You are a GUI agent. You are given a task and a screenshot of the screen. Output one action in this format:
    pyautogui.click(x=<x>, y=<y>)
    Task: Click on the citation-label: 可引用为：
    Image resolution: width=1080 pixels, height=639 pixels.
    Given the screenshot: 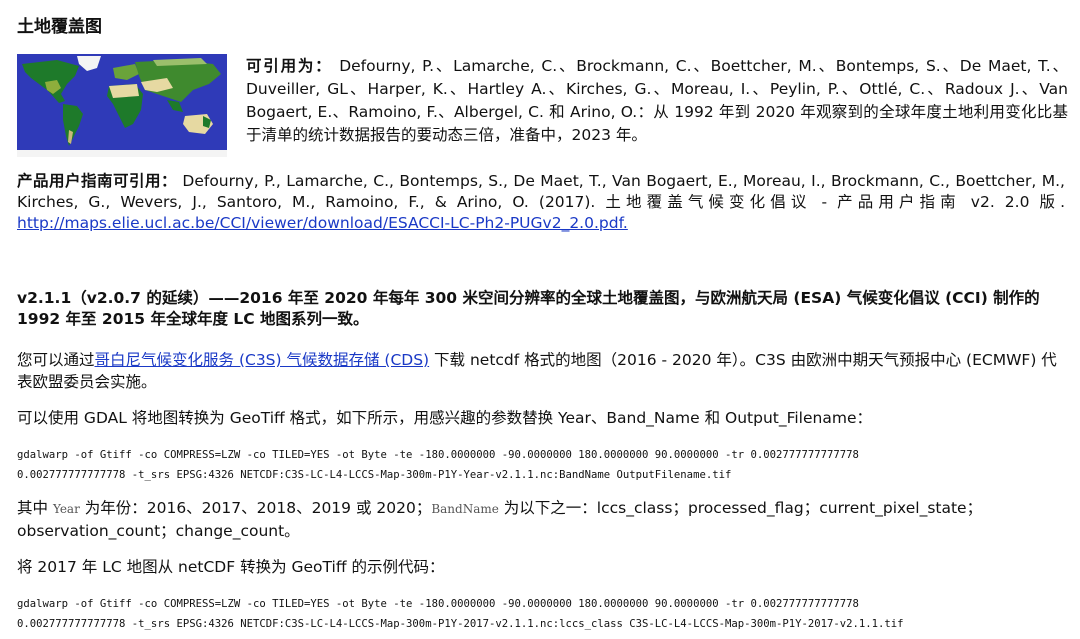 What is the action you would take?
    pyautogui.click(x=289, y=66)
    